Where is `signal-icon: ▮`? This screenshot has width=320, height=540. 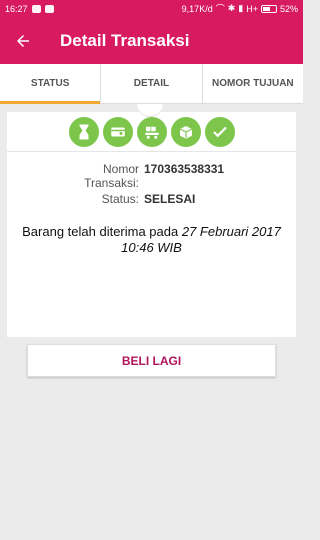
signal-icon: ▮ is located at coordinates (241, 8).